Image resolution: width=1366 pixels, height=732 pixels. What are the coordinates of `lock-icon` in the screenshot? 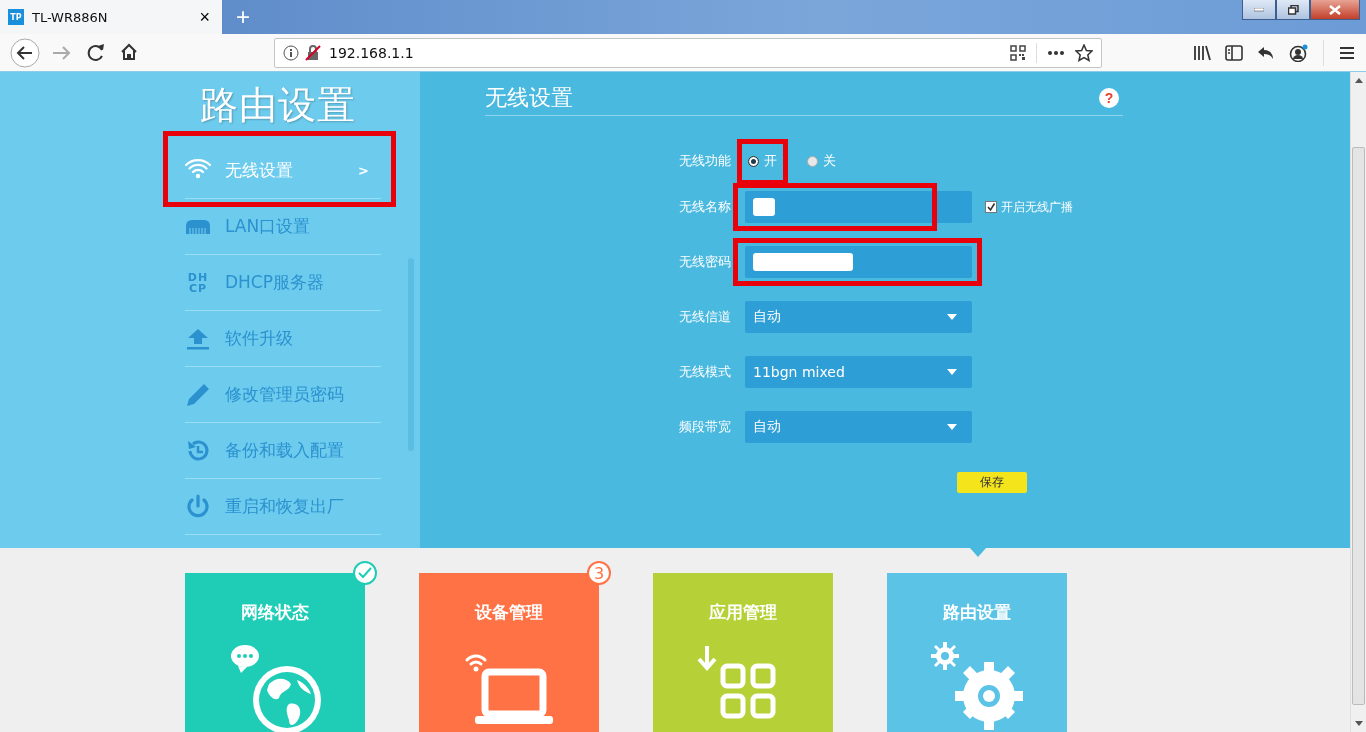 It's located at (313, 52).